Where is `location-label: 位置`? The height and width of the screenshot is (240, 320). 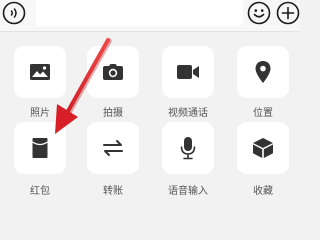 location-label: 位置 is located at coordinates (263, 113).